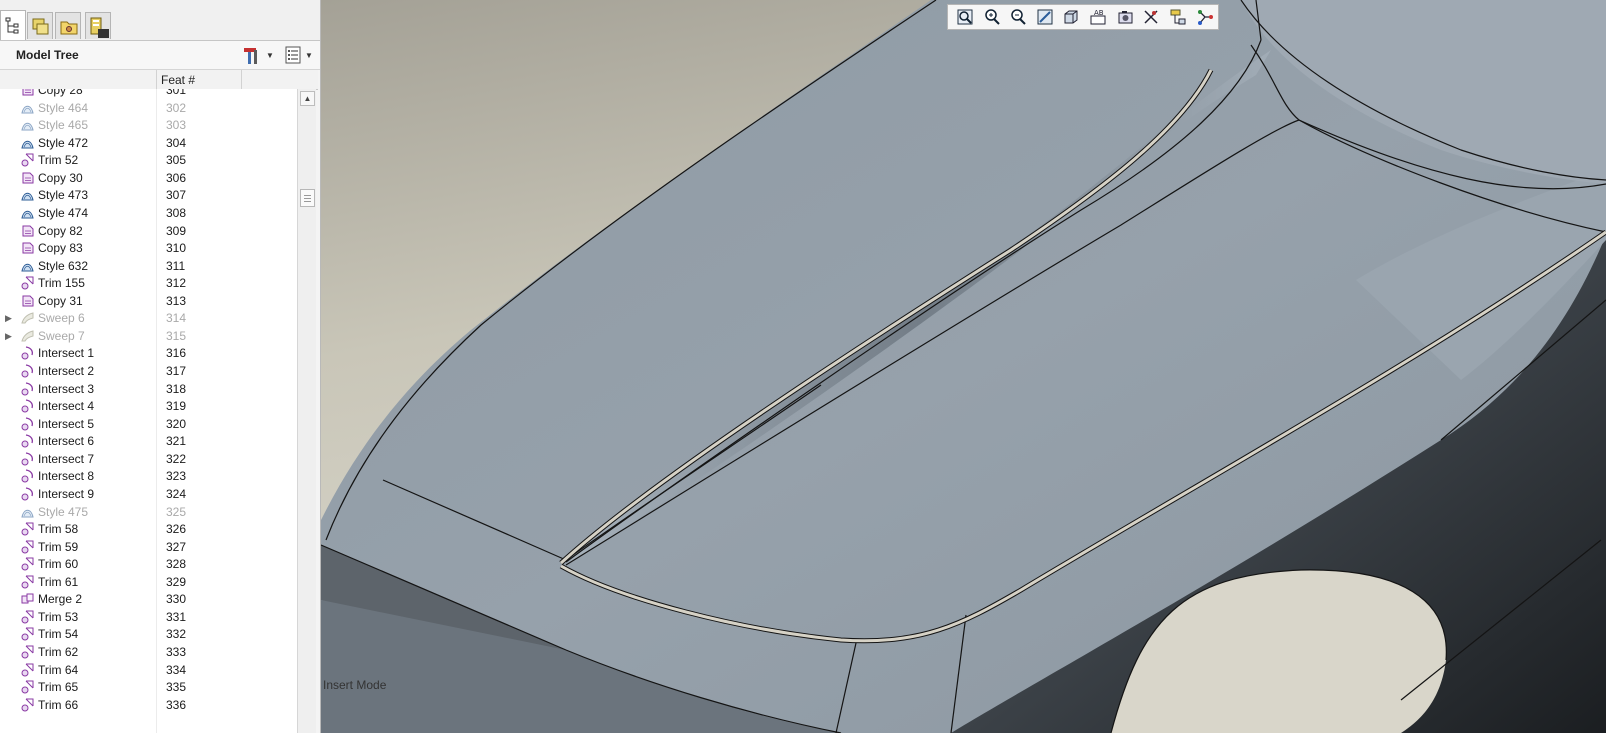  Describe the element at coordinates (176, 529) in the screenshot. I see `feature-number: 326` at that location.